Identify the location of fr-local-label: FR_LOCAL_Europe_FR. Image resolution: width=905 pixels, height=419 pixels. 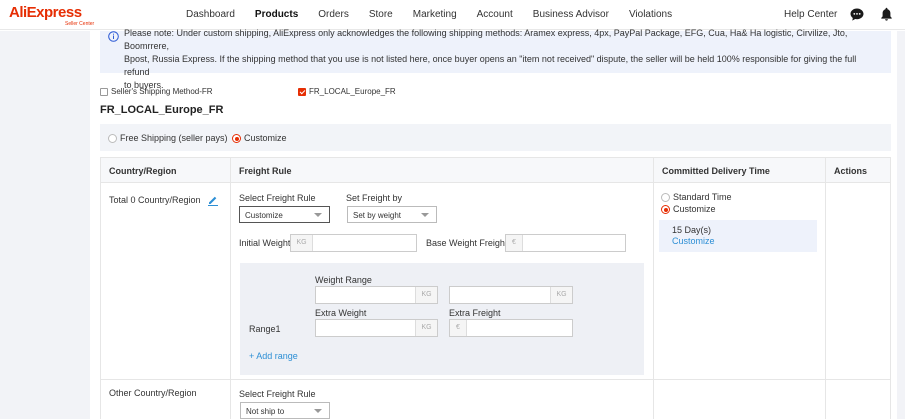
(352, 92).